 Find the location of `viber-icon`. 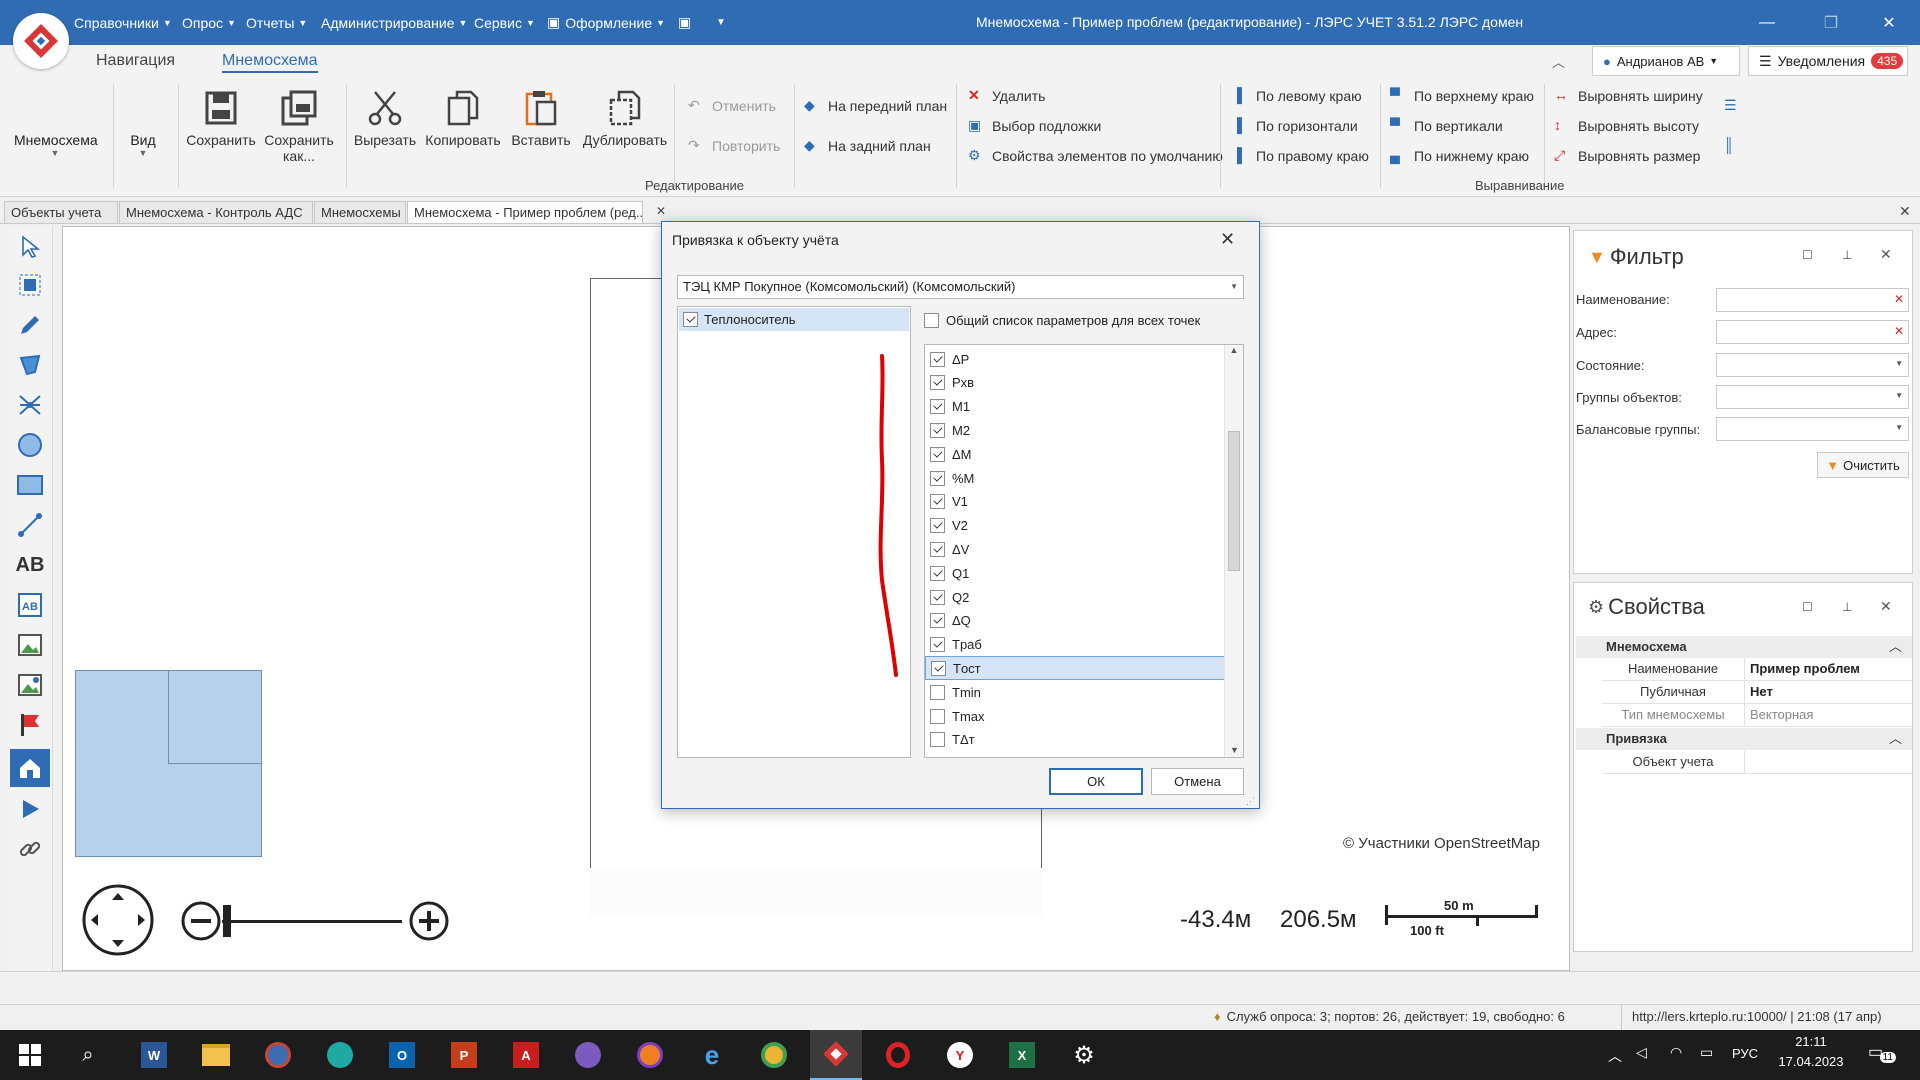

viber-icon is located at coordinates (588, 1055).